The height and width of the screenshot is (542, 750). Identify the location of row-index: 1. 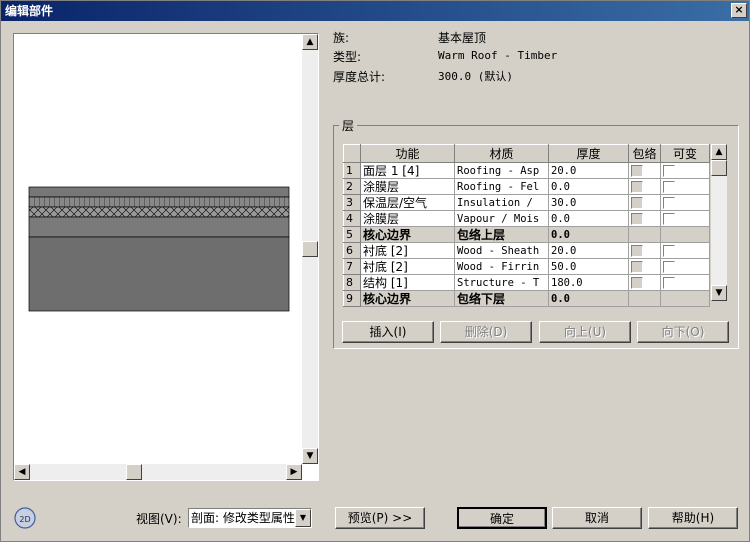
(352, 170).